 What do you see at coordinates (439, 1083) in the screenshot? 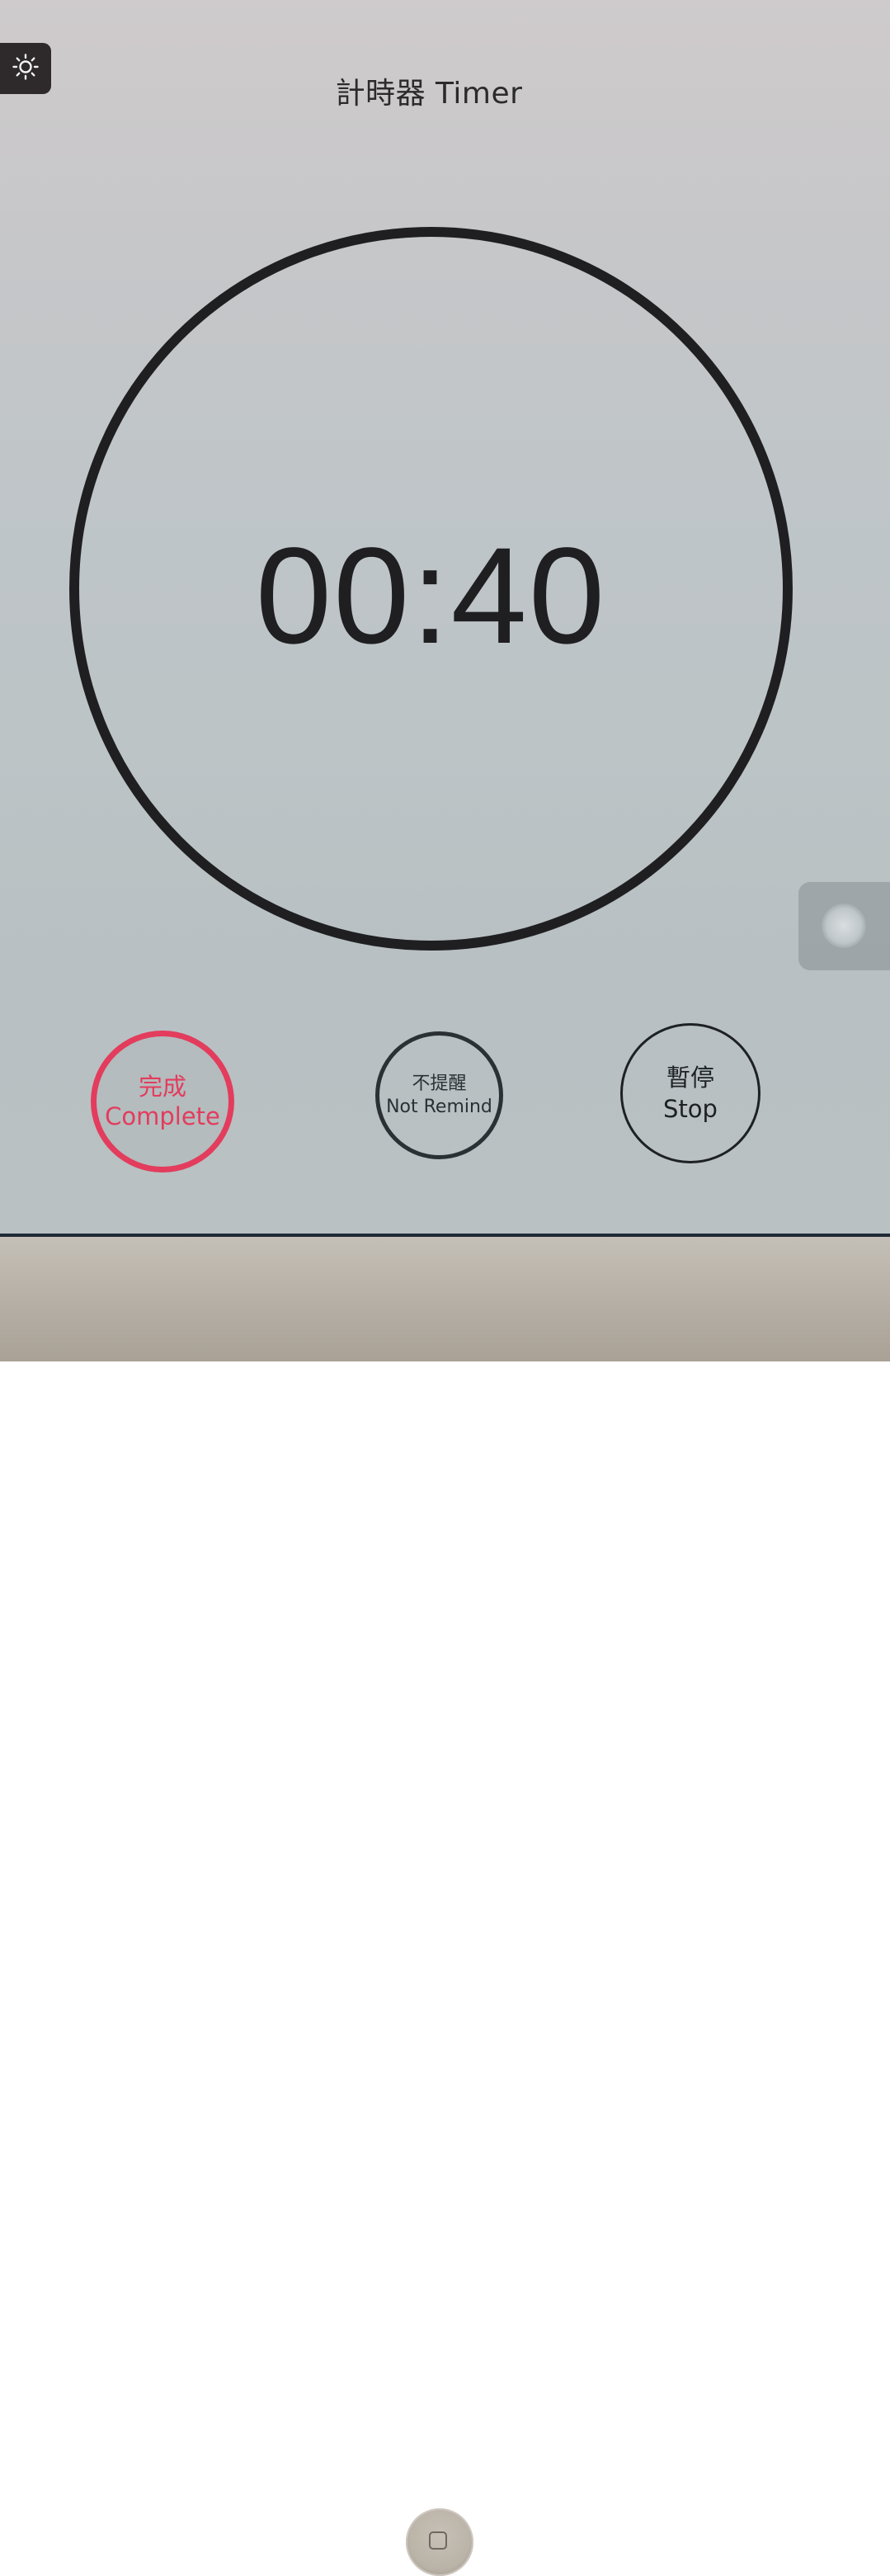
I see `not-remind-label-cn: 不提醒` at bounding box center [439, 1083].